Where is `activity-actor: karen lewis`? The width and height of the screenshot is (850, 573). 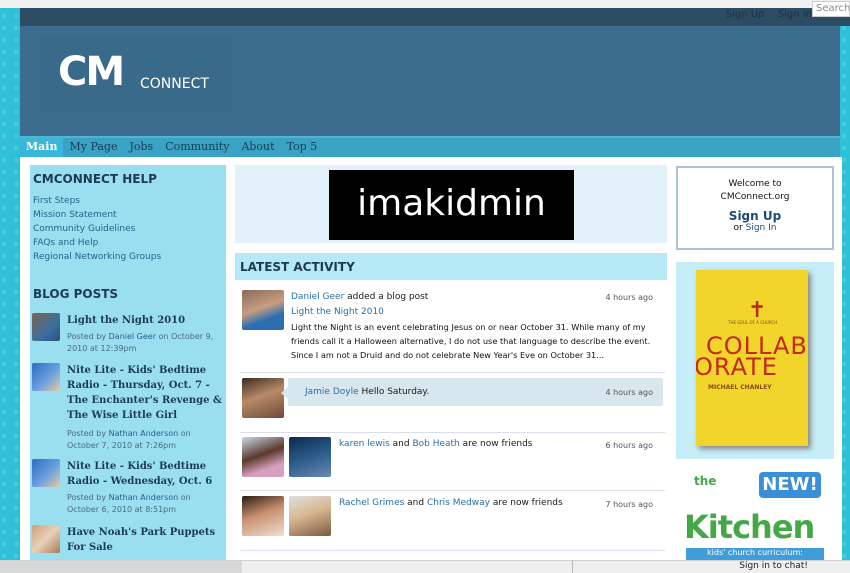
activity-actor: karen lewis is located at coordinates (364, 444).